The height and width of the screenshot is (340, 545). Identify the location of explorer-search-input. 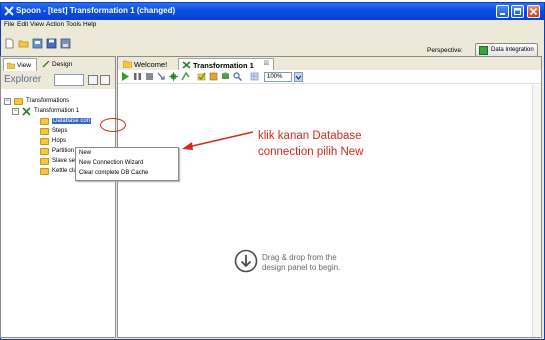
(69, 80).